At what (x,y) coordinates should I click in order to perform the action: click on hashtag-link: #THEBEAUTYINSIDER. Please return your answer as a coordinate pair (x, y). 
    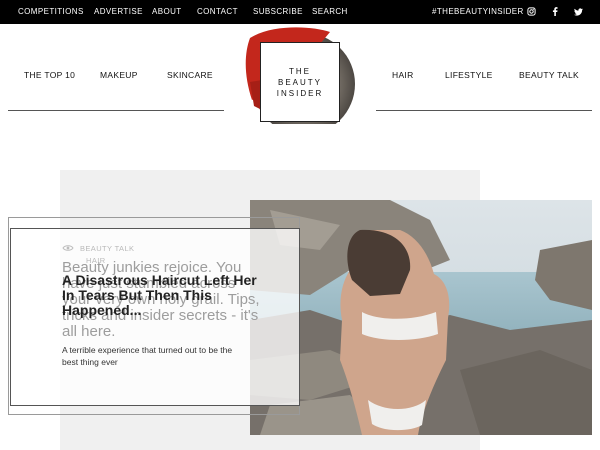
    Looking at the image, I should click on (478, 12).